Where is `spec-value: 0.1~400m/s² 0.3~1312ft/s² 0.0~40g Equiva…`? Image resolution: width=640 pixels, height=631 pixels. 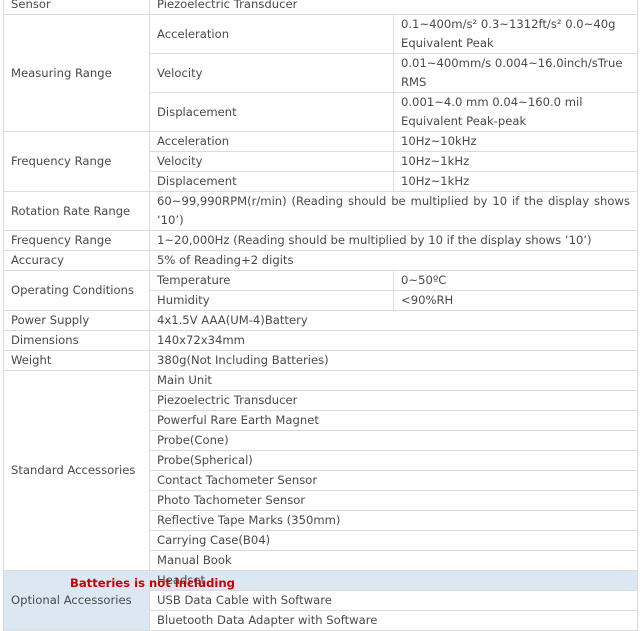 spec-value: 0.1~400m/s² 0.3~1312ft/s² 0.0~40g Equiva… is located at coordinates (515, 34).